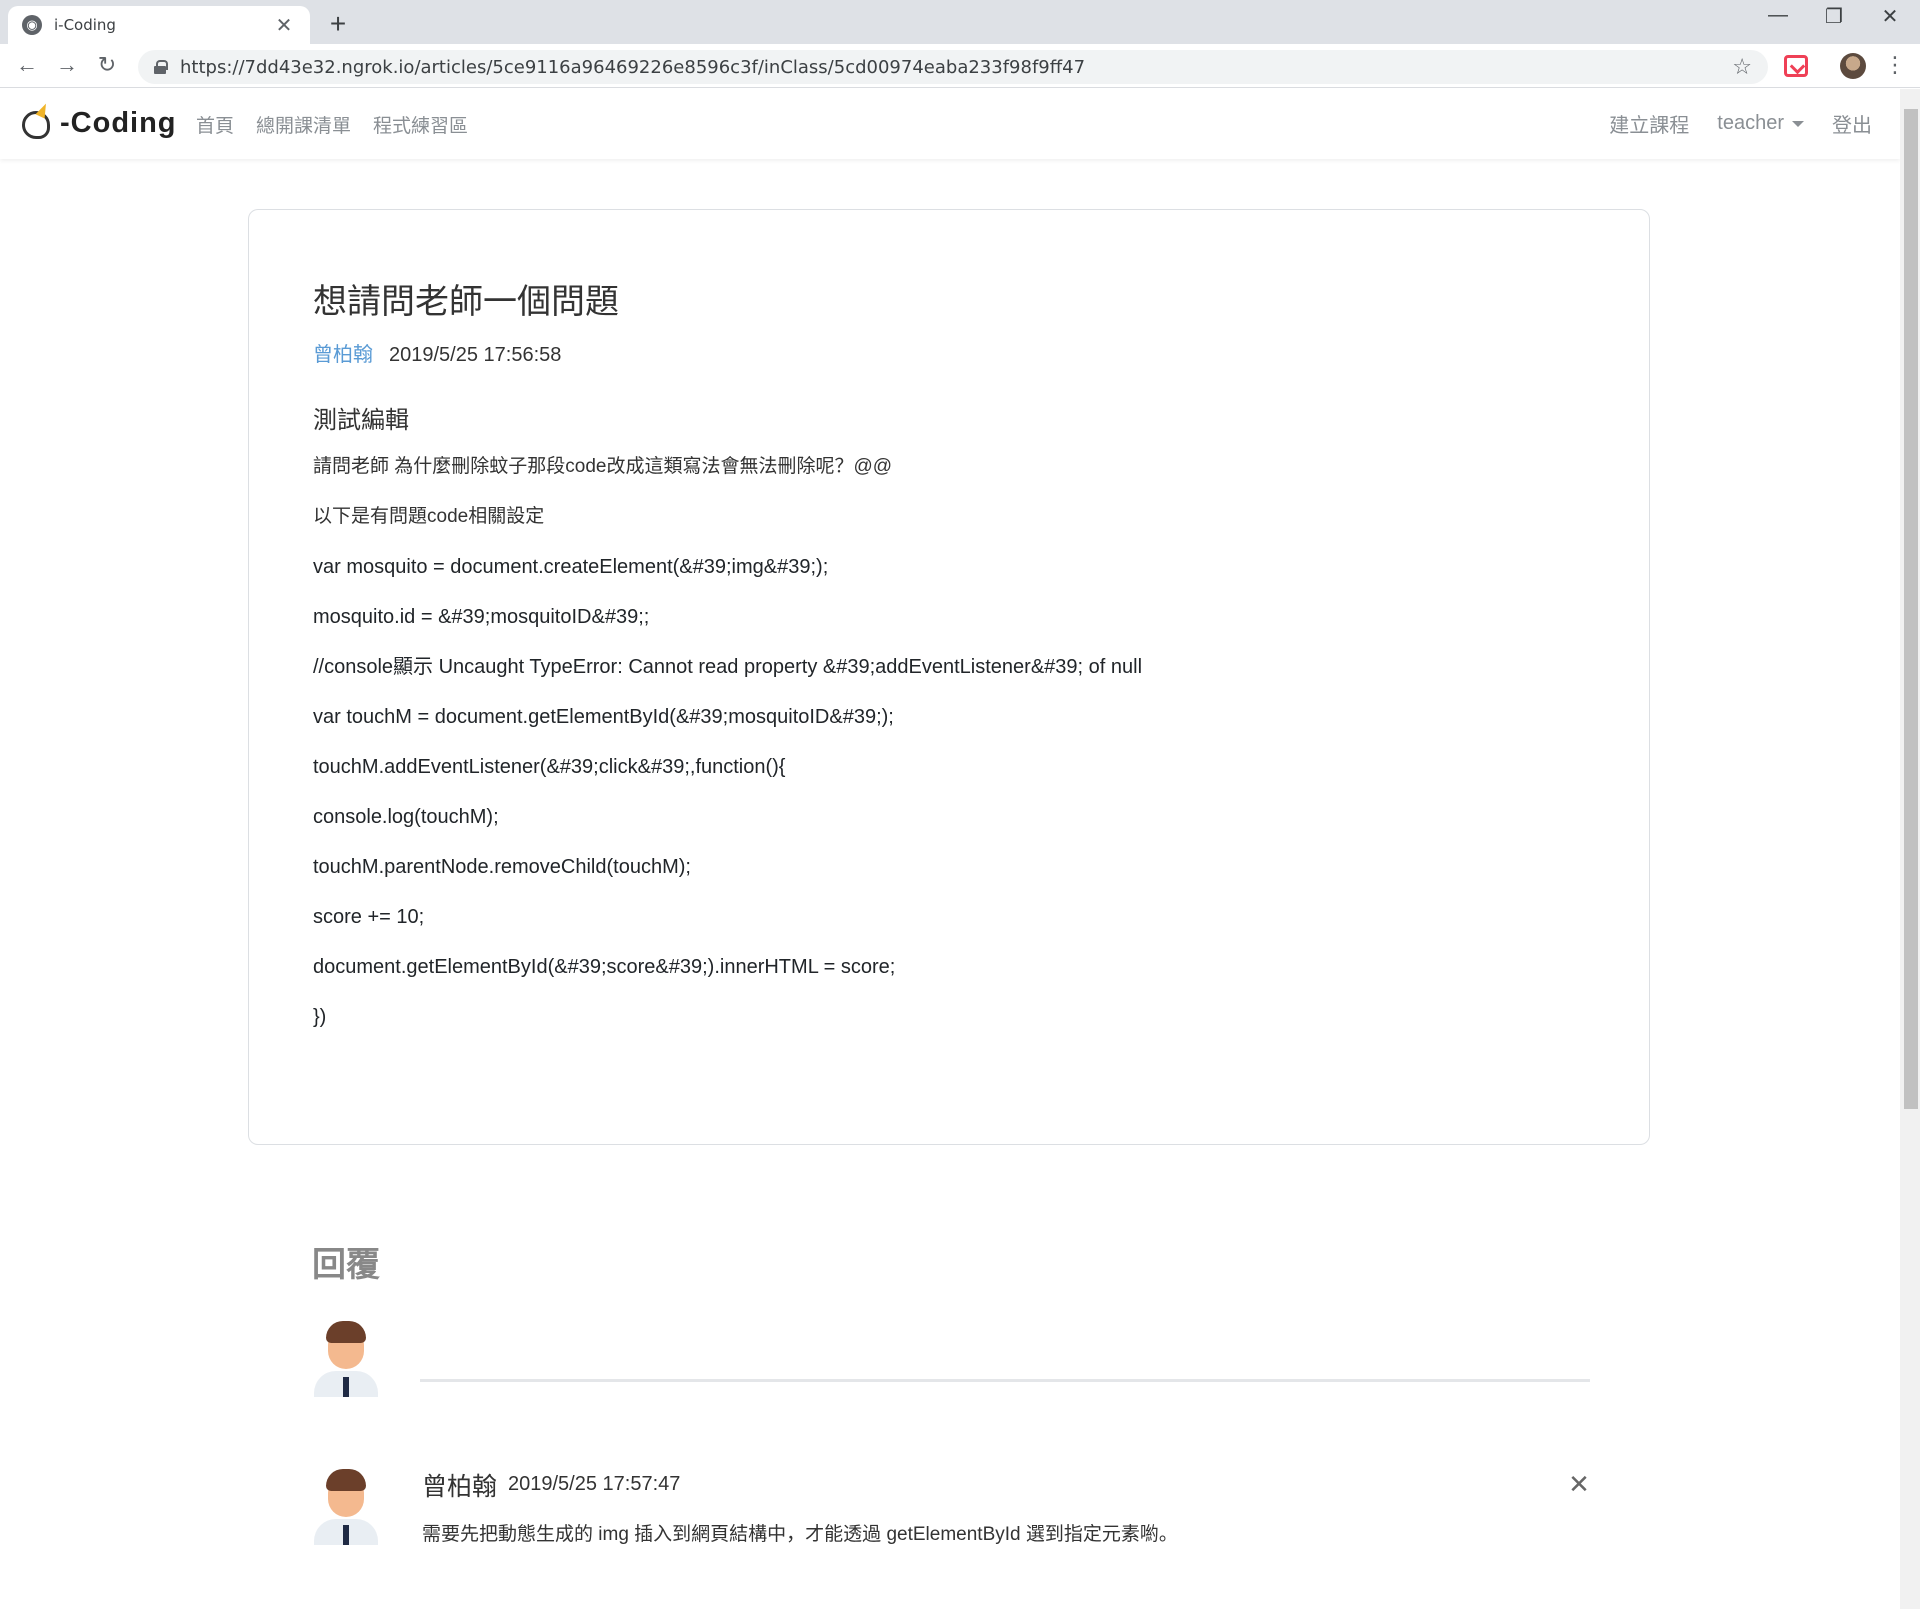 Image resolution: width=1920 pixels, height=1609 pixels. What do you see at coordinates (1890, 16) in the screenshot?
I see `window-close-button: ✕` at bounding box center [1890, 16].